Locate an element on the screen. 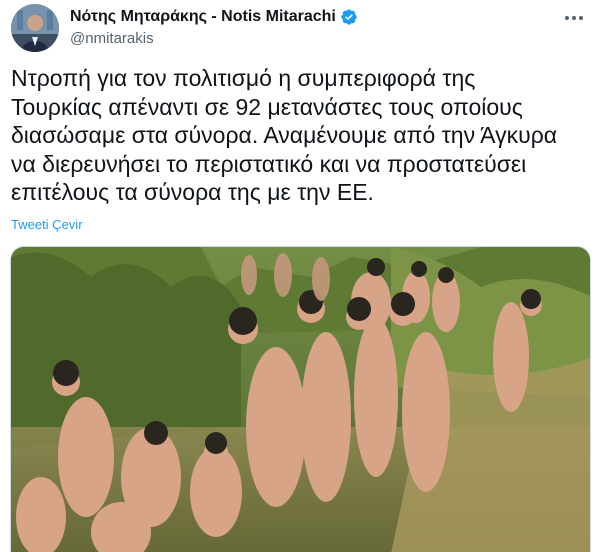 The image size is (600, 552). translate-tweet-link: Tweeti Çevir is located at coordinates (47, 224).